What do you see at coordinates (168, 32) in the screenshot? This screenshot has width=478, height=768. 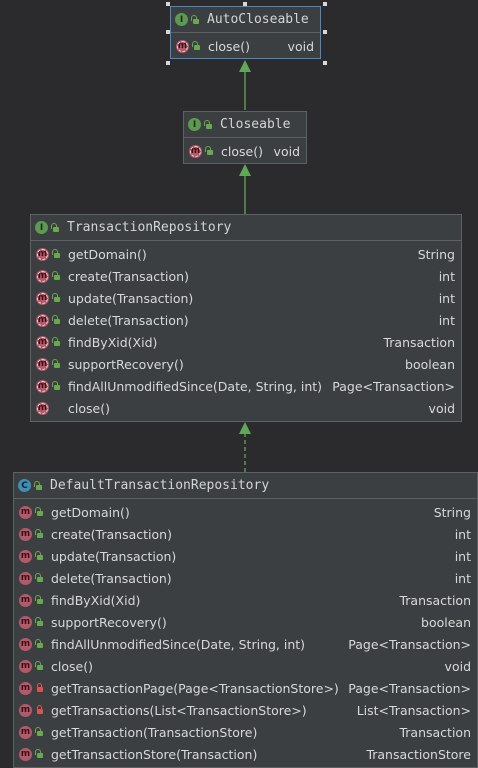 I see `selection-handle-middle-left` at bounding box center [168, 32].